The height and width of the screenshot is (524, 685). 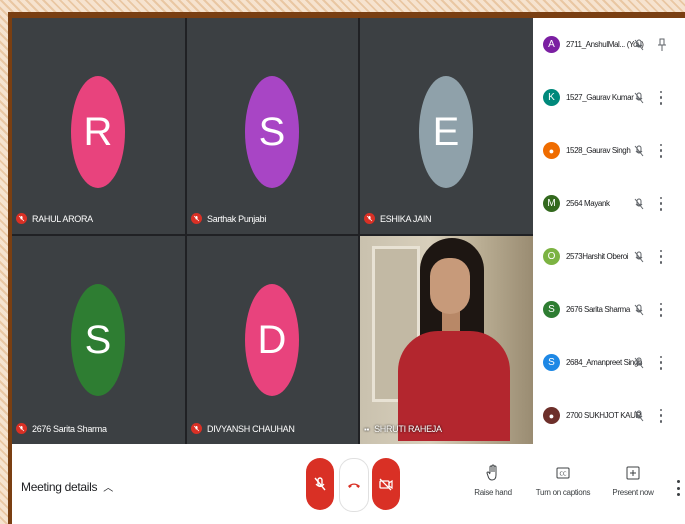 I want to click on participant-name: 2684_Amanpreet Singh, so click(x=604, y=362).